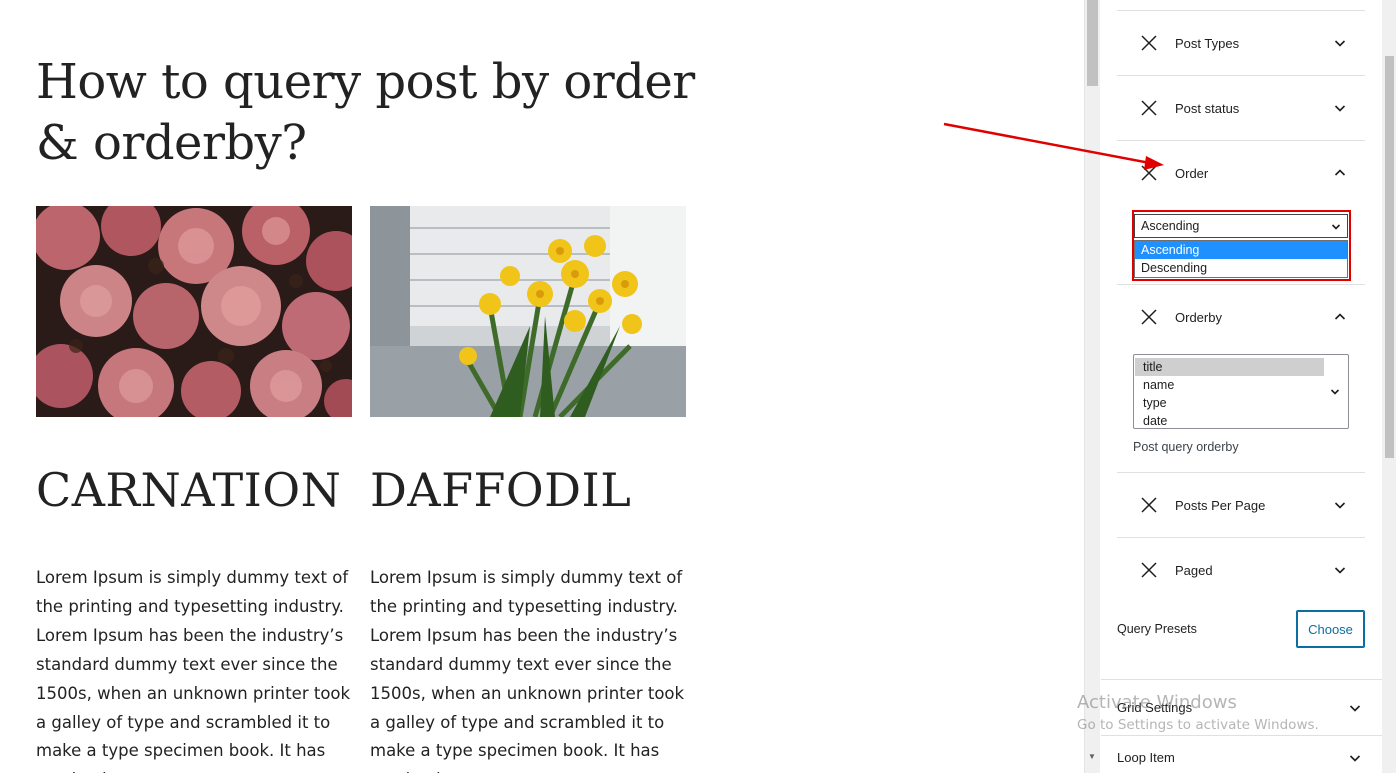 Image resolution: width=1396 pixels, height=773 pixels. I want to click on carnation-photo, so click(194, 311).